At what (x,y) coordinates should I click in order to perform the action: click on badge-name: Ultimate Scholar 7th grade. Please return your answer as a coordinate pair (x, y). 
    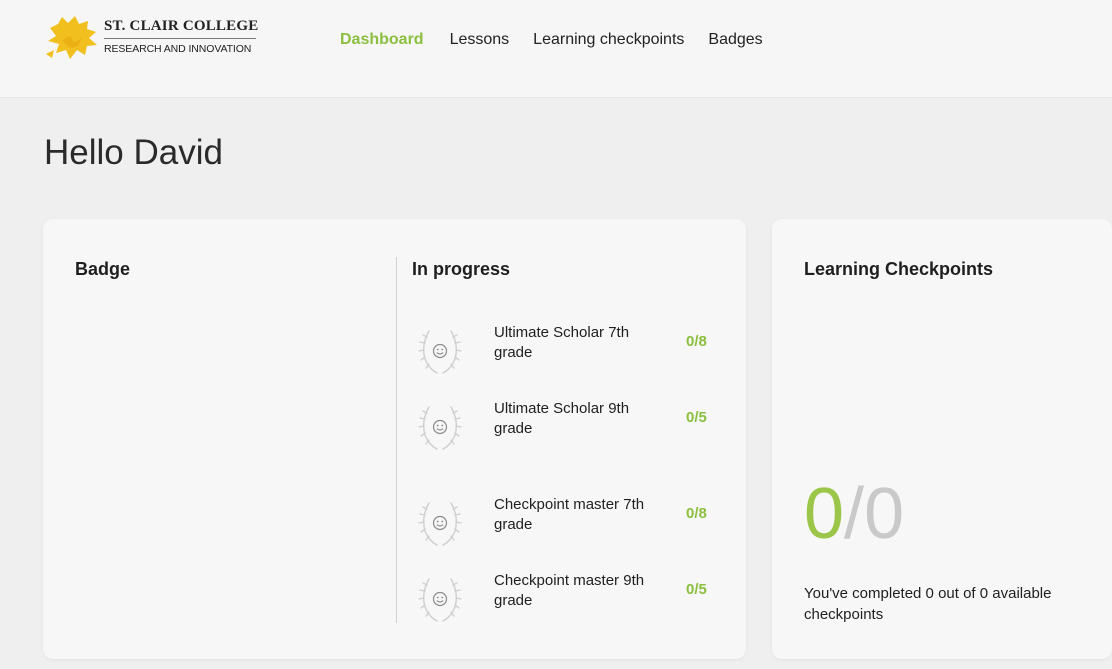
    Looking at the image, I should click on (562, 342).